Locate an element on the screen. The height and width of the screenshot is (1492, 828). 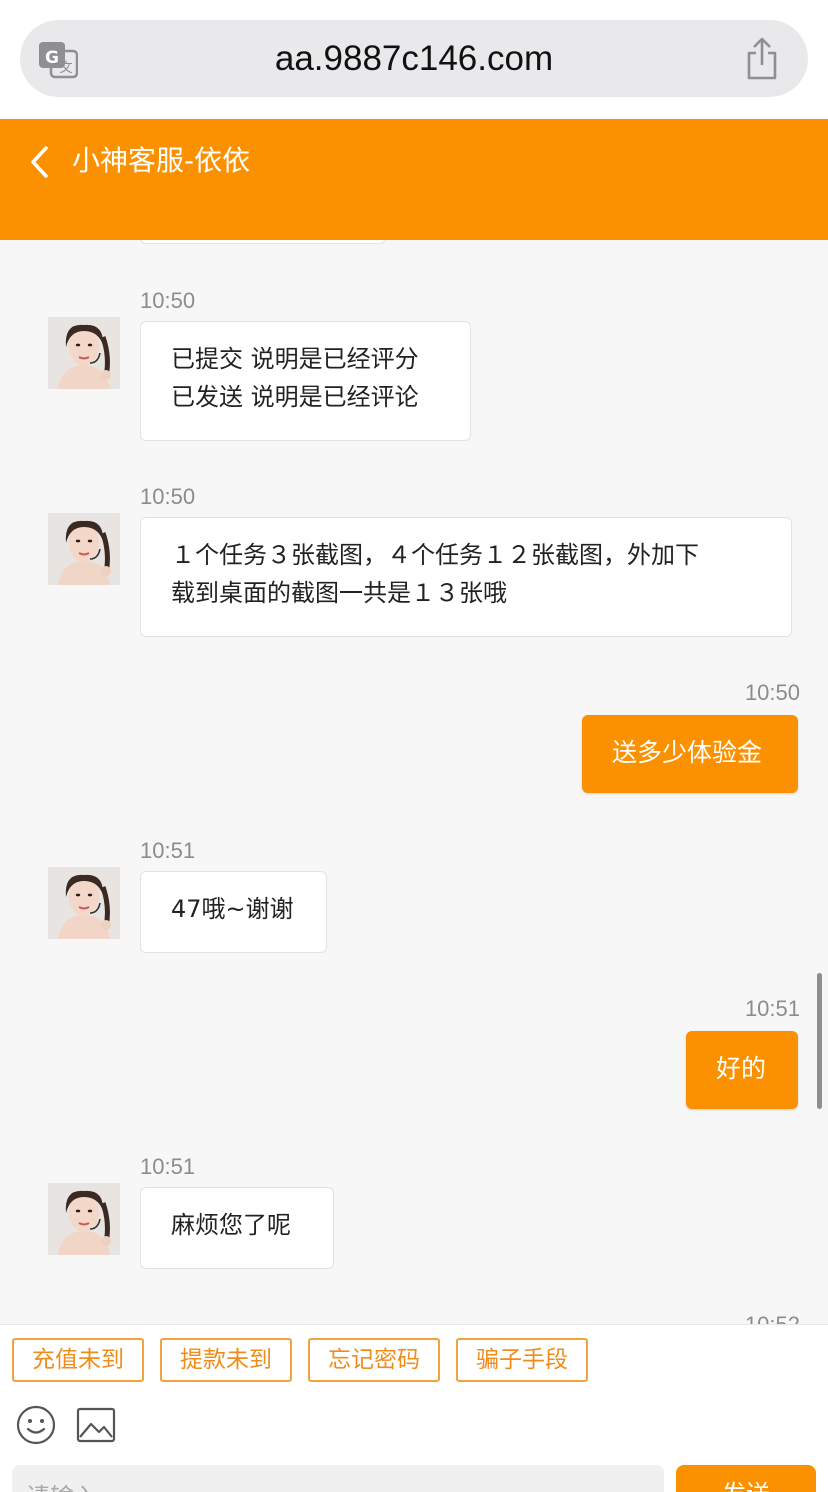
message-text-line: 好的 is located at coordinates (741, 1068).